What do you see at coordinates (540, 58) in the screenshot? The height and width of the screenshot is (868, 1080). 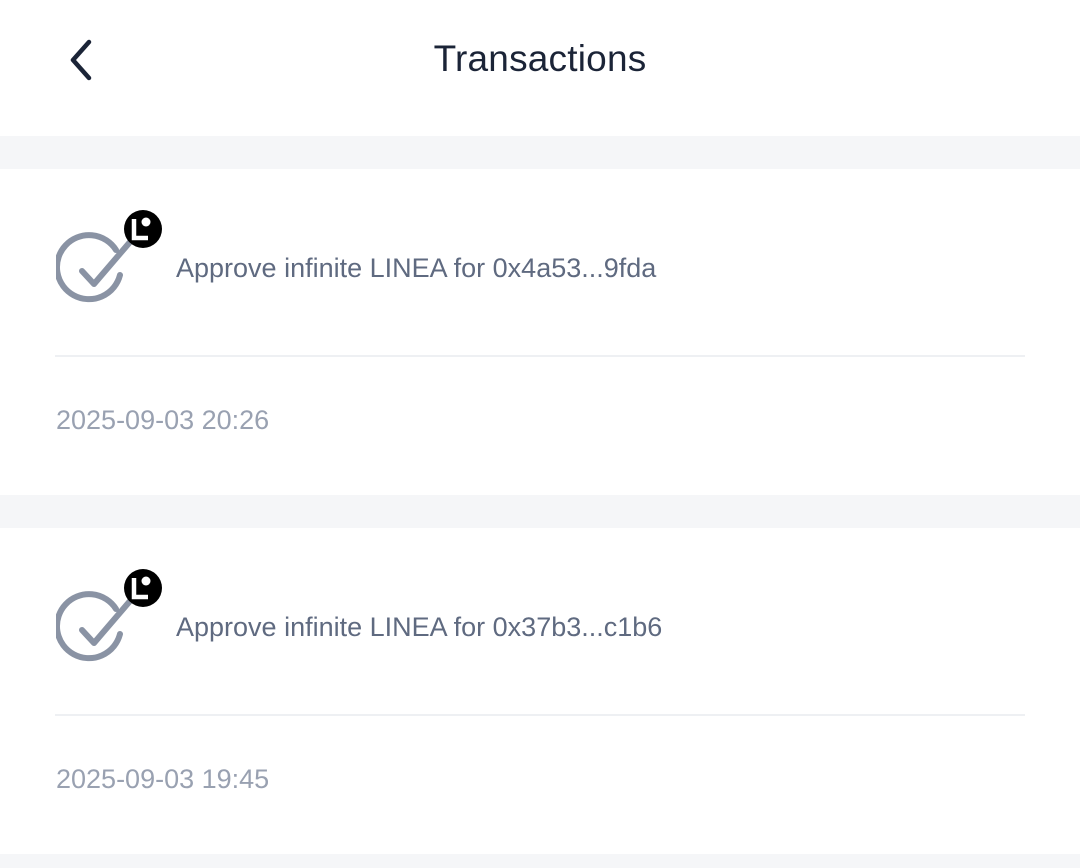 I see `page-title: Transactions` at bounding box center [540, 58].